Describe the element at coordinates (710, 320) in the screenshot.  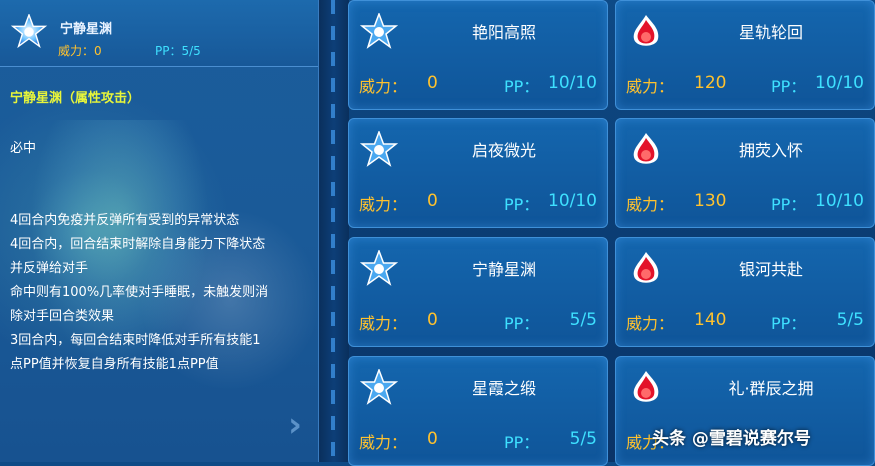
I see `power-value: 140` at that location.